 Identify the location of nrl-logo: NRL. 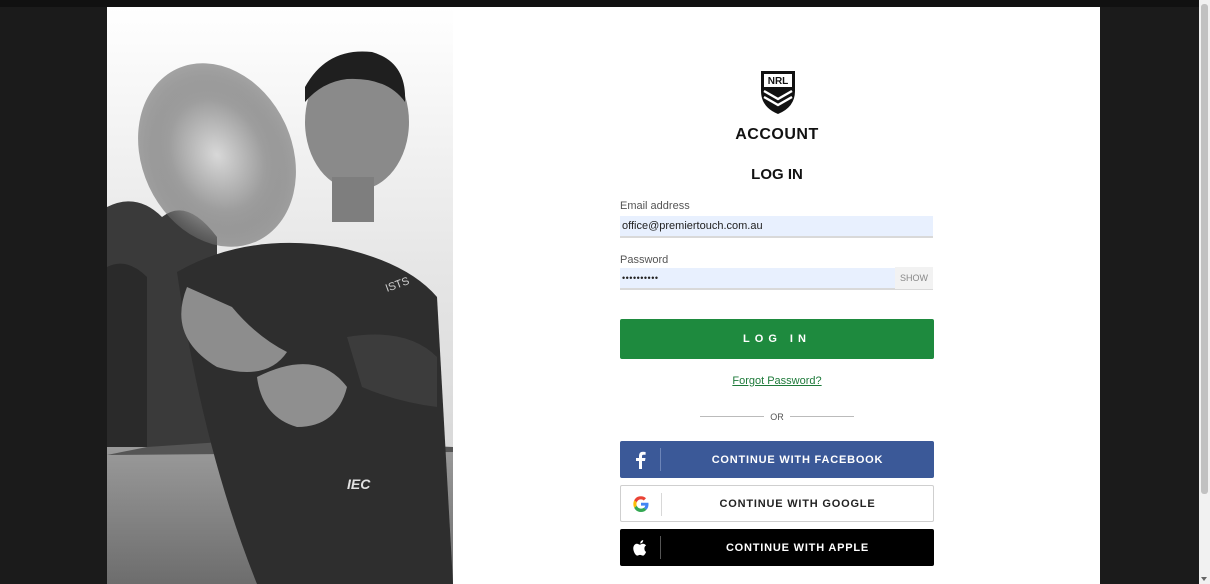
(778, 92).